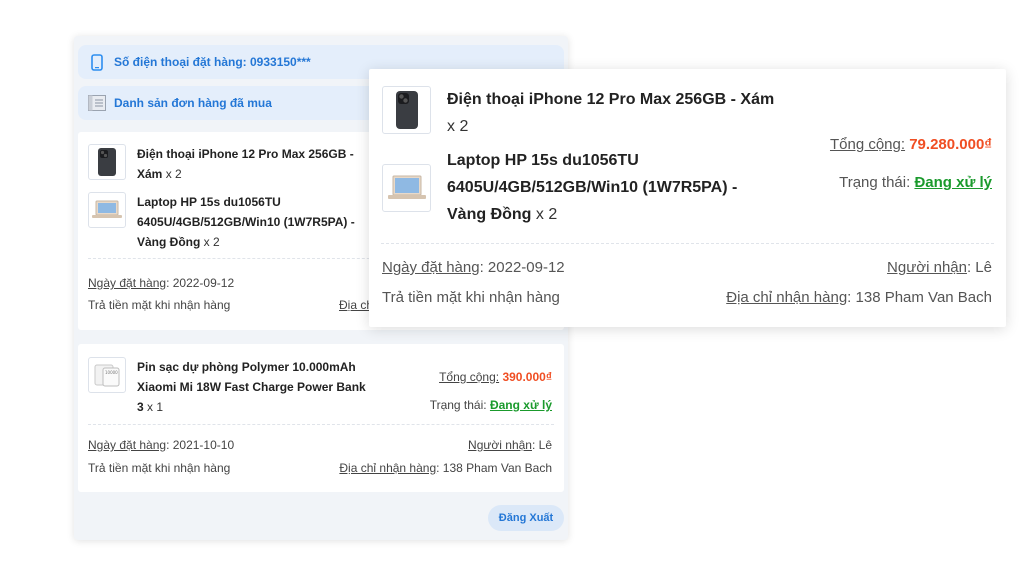  I want to click on order-total: Tổng cộng: 79.280.000₫, so click(910, 144).